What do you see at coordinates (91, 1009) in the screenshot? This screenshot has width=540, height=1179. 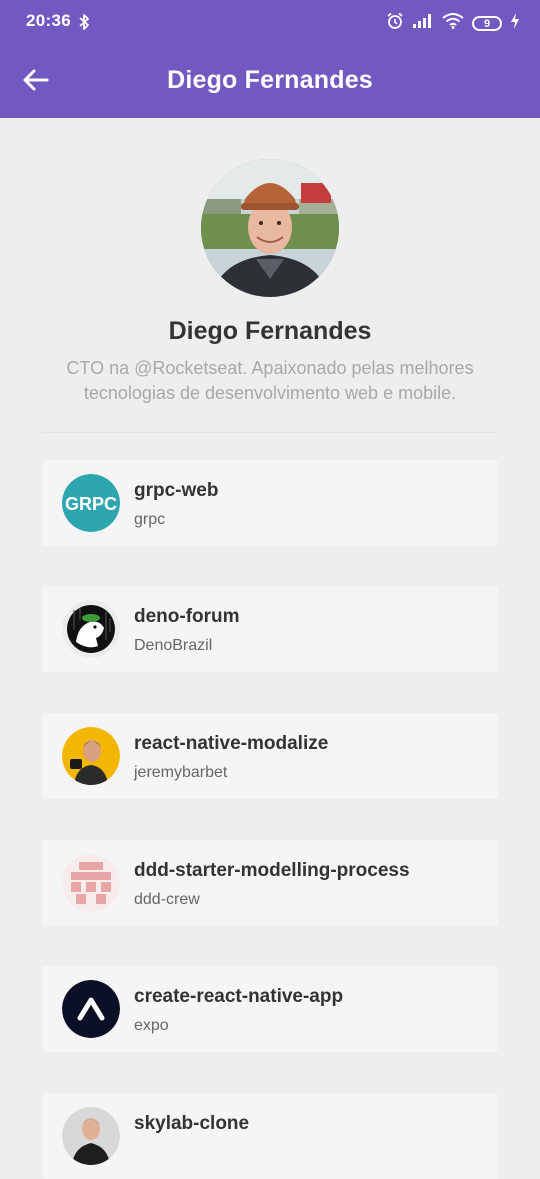 I see `expo-logo-icon` at bounding box center [91, 1009].